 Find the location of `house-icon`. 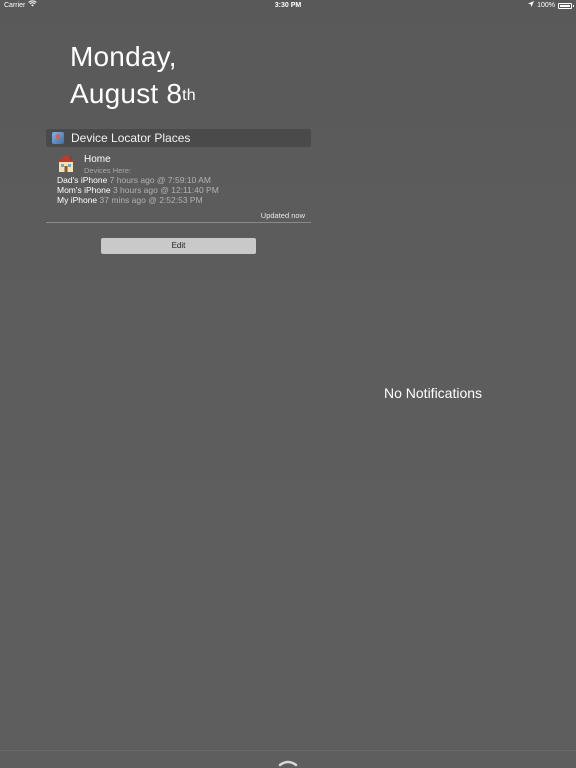

house-icon is located at coordinates (66, 163).